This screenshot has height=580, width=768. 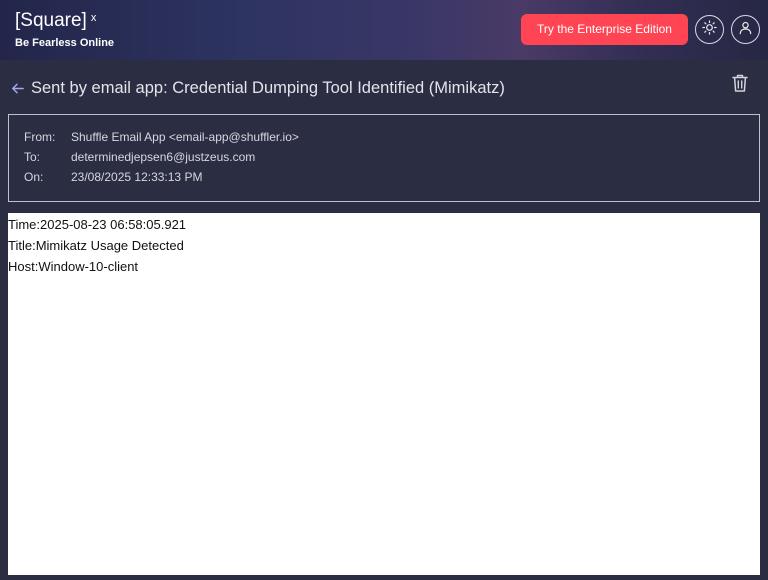 I want to click on brand: [Square] x Be Fearless Online, so click(x=64, y=29).